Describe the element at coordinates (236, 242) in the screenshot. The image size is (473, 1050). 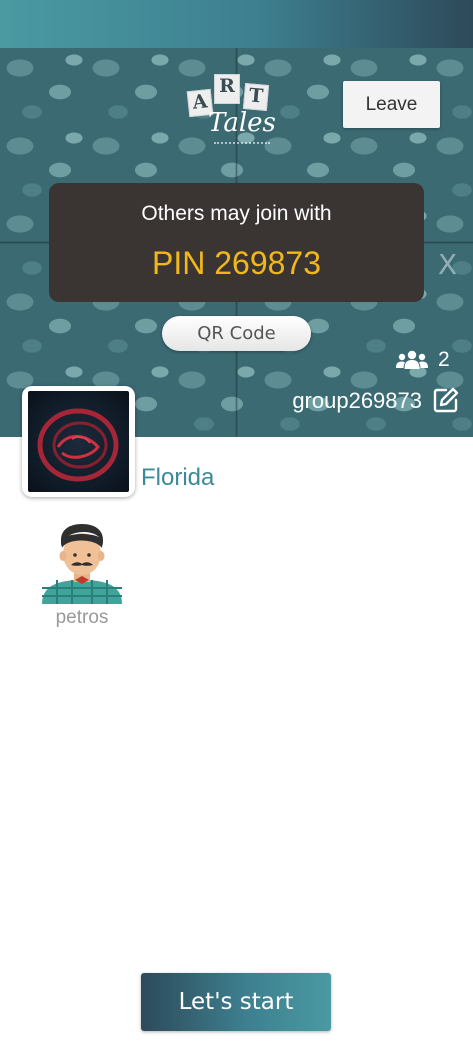
I see `pin-card: Others may join with PIN 269873` at that location.